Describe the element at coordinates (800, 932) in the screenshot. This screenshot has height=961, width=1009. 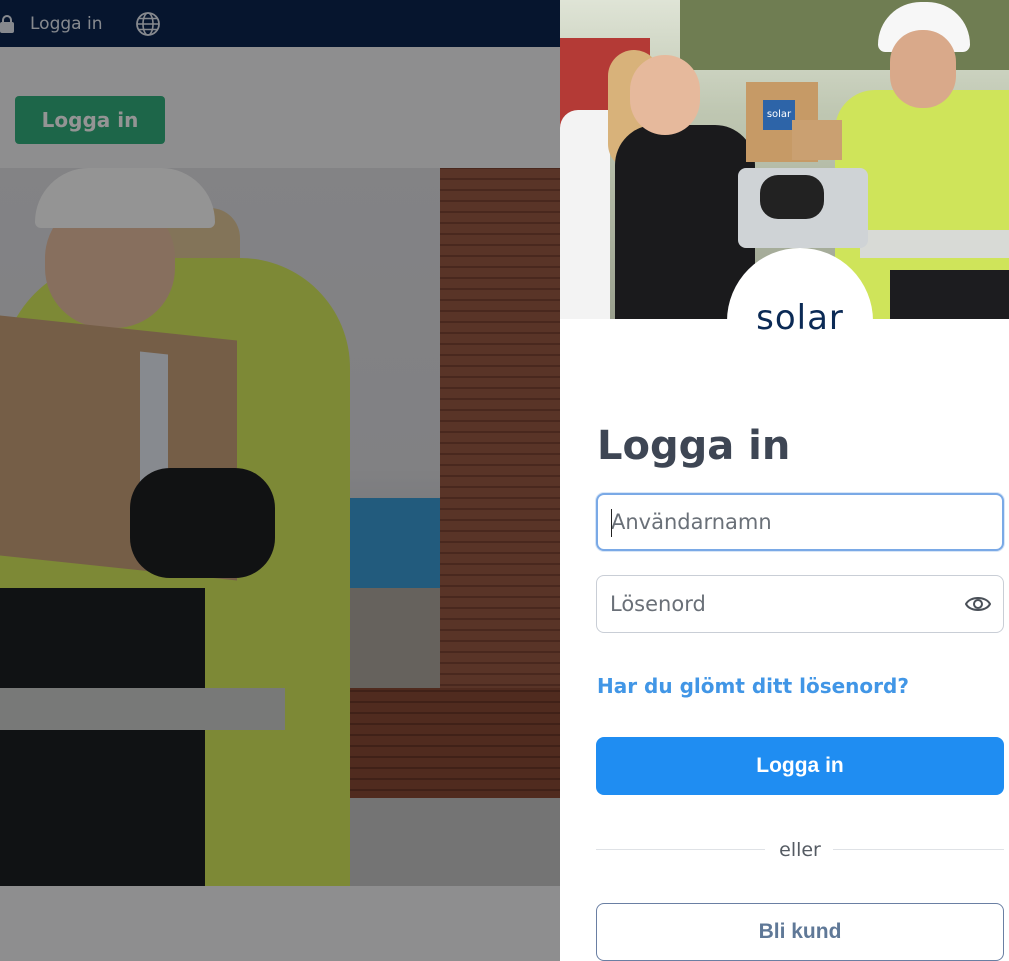
I see `become-customer-button: Bli kund` at that location.